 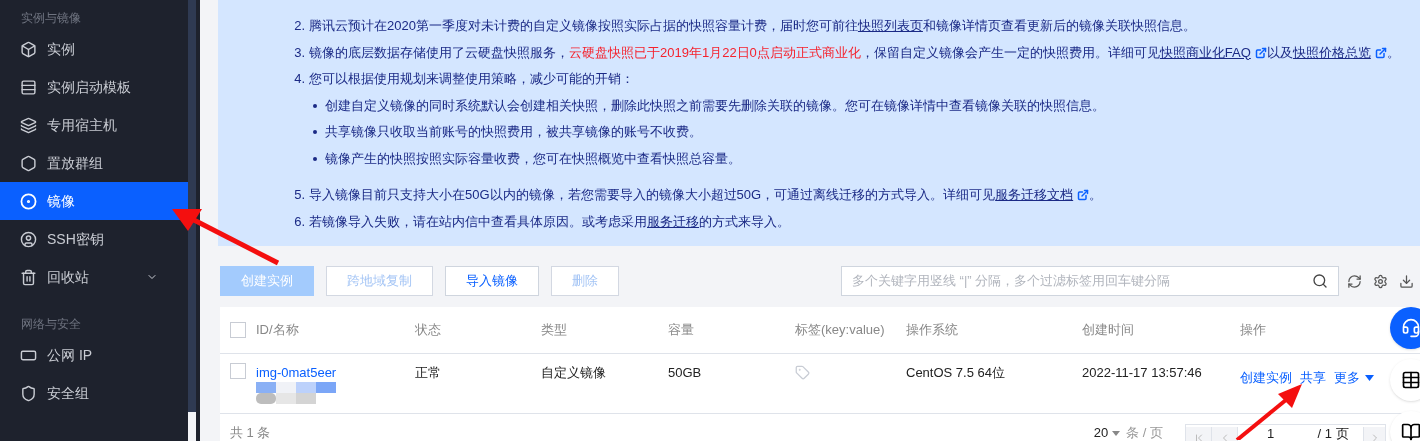 I want to click on page-size-unit: 条 / 页, so click(x=1144, y=433).